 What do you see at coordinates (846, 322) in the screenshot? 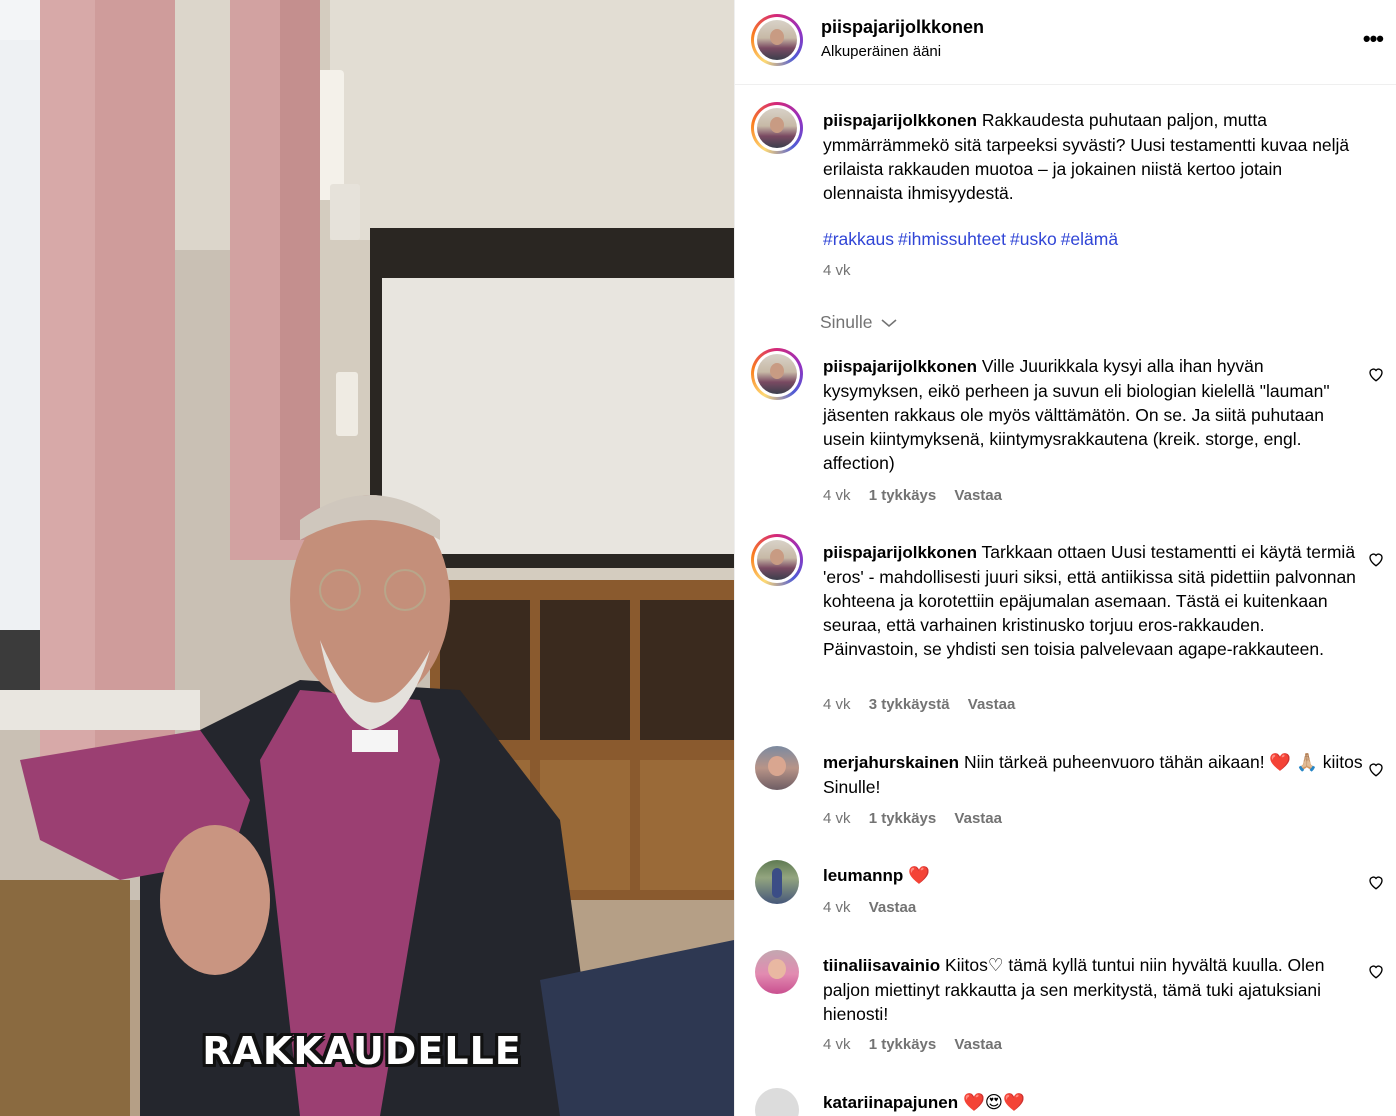
I see `sort-label: Sinulle` at bounding box center [846, 322].